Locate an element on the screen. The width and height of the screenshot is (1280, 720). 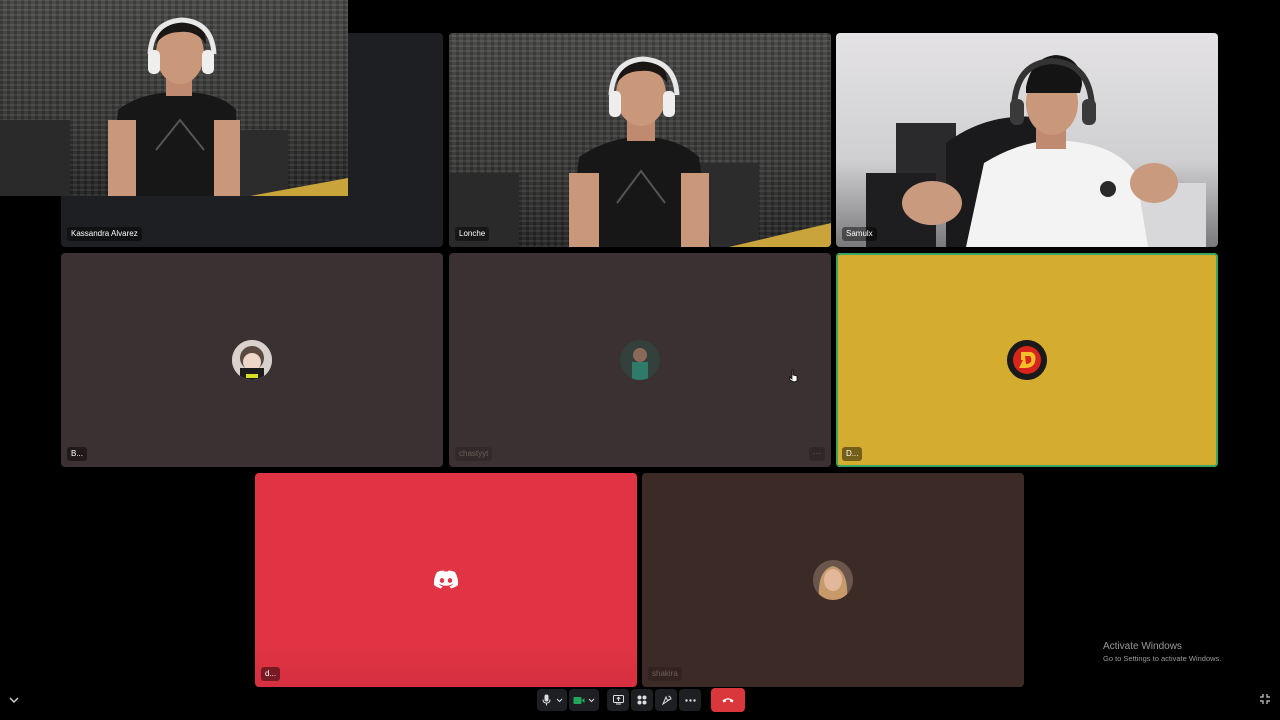
screen-share-icon is located at coordinates (618, 700).